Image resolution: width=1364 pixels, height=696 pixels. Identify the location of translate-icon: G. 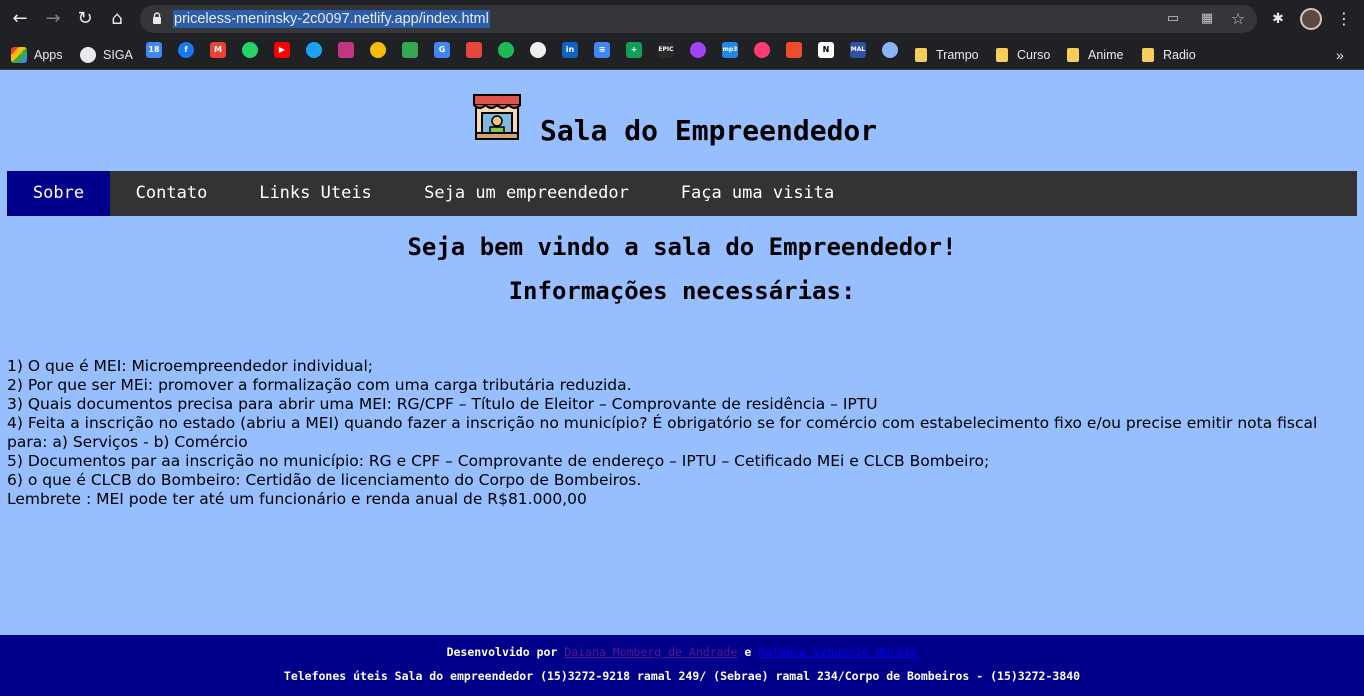
(442, 50).